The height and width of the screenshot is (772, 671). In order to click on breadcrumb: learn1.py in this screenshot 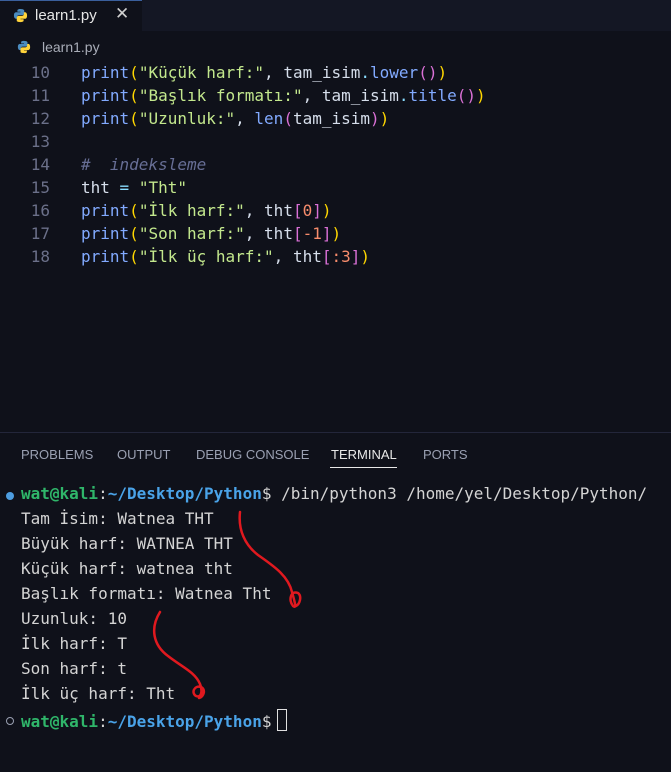, I will do `click(335, 48)`.